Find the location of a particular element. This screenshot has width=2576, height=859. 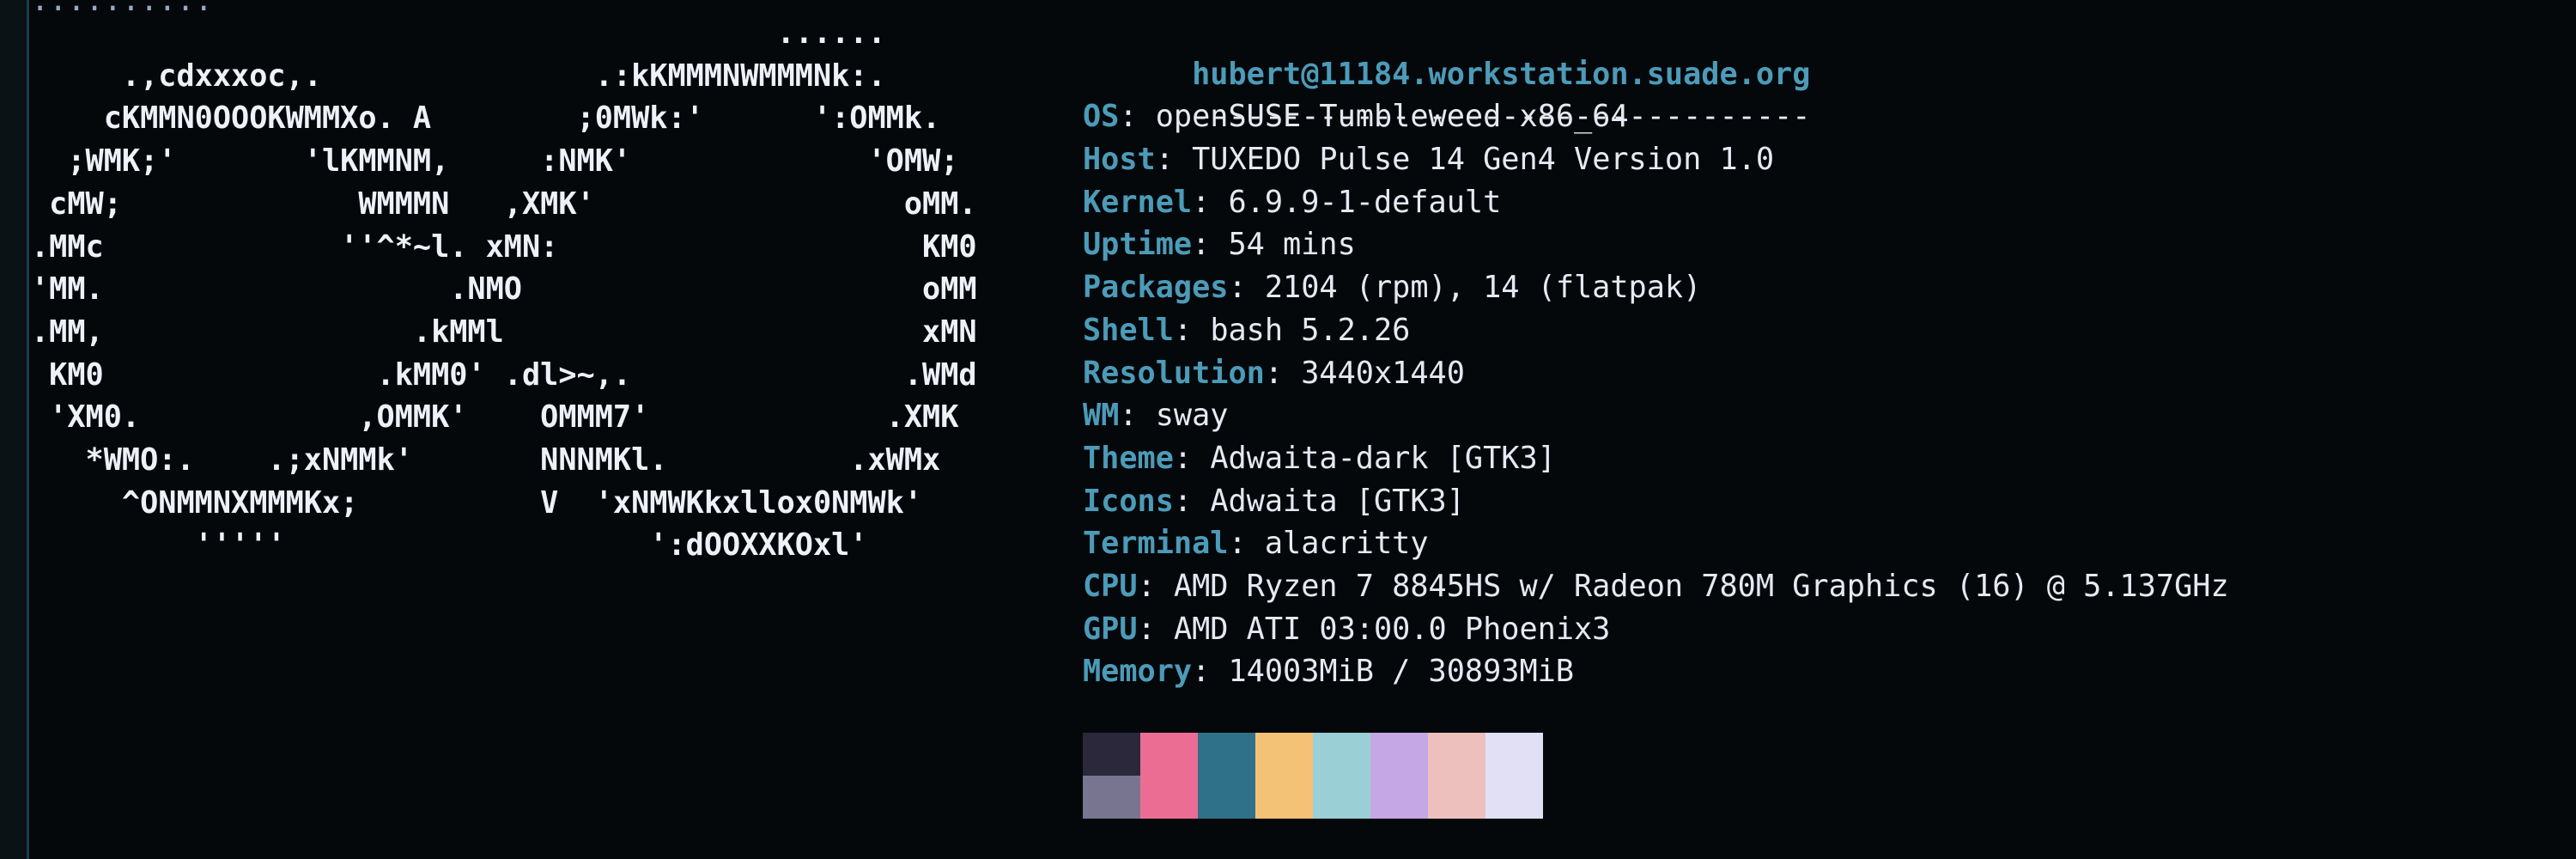

info-value: sway is located at coordinates (1192, 416).